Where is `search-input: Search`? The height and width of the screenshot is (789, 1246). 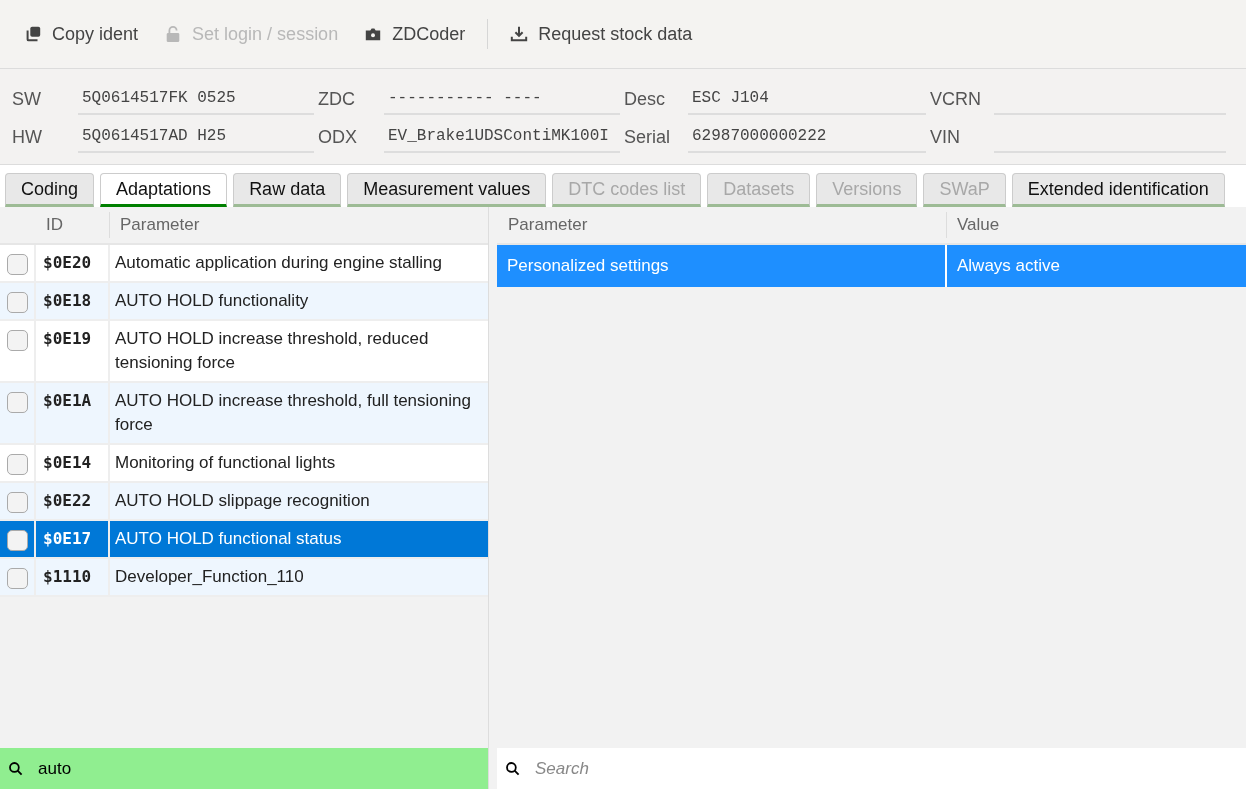
search-input: Search is located at coordinates (886, 768).